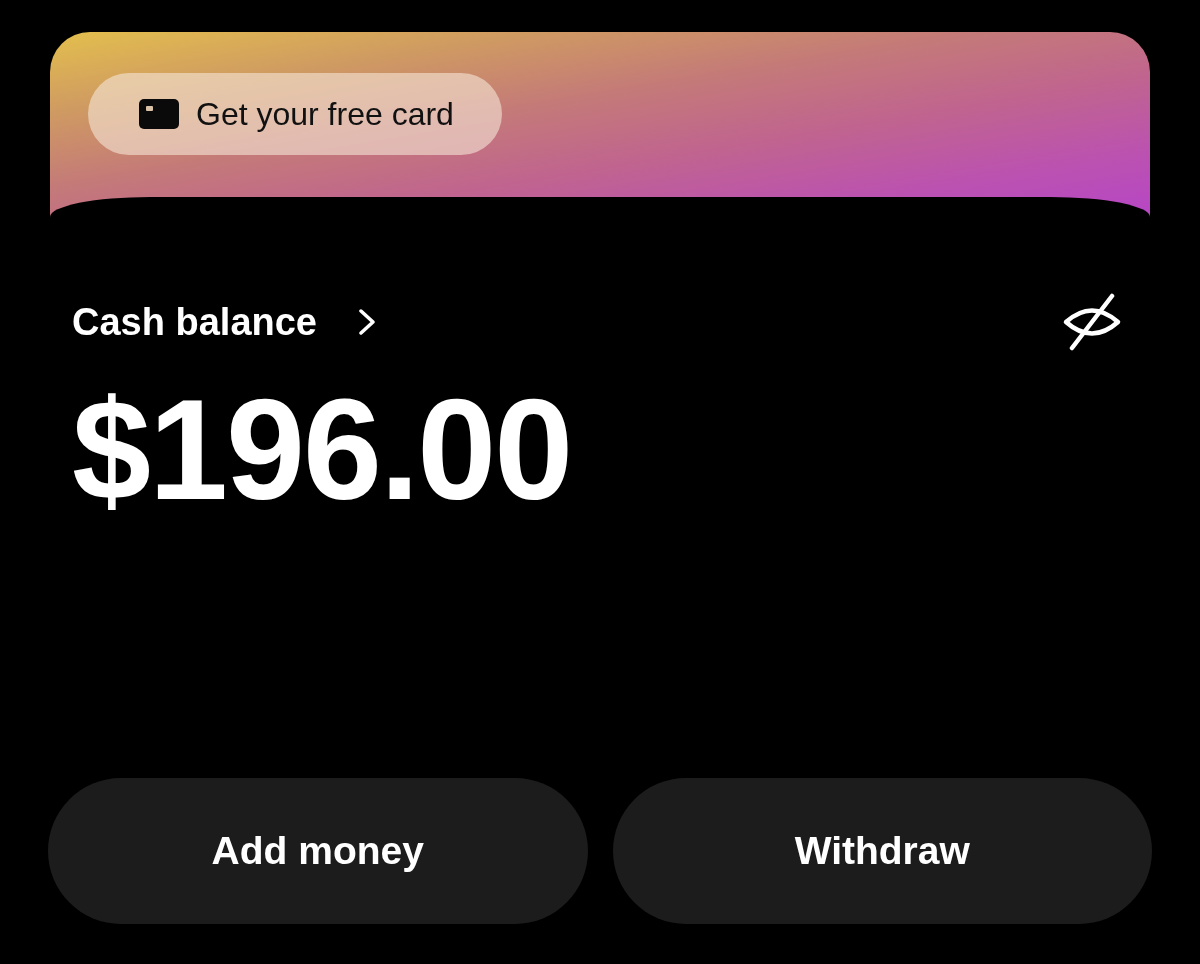 The image size is (1200, 964). What do you see at coordinates (318, 851) in the screenshot?
I see `action-button: Add money` at bounding box center [318, 851].